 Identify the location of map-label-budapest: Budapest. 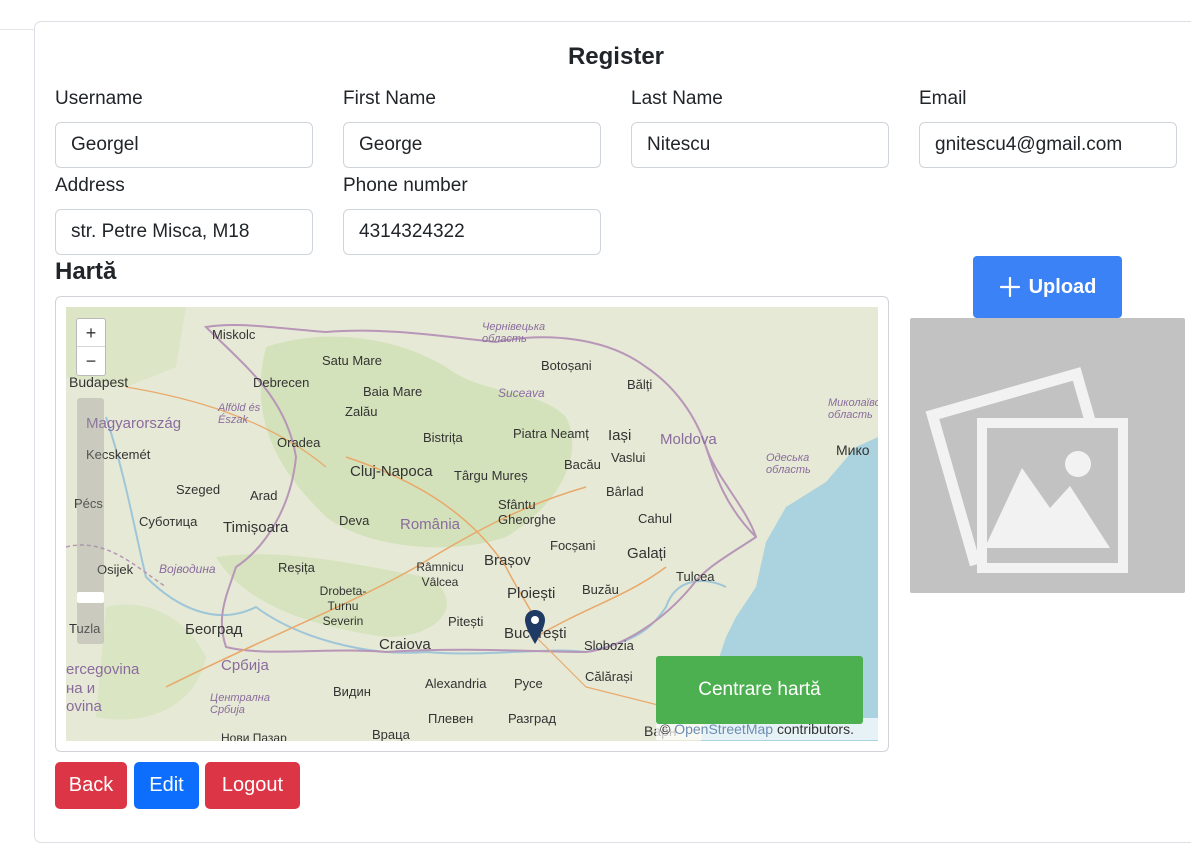
(99, 382).